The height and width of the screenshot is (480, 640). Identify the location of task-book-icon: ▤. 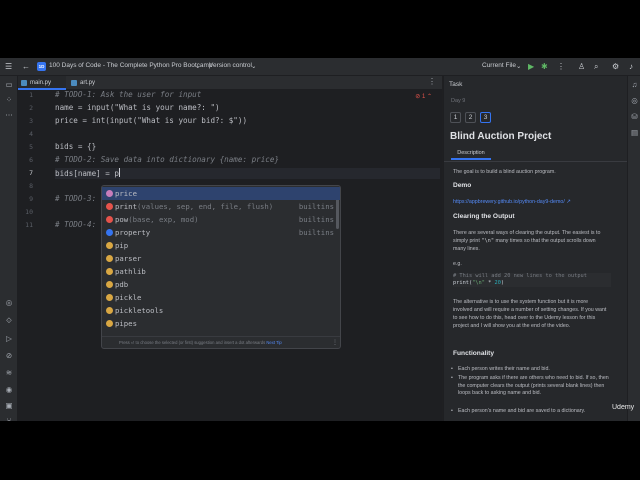
(634, 132).